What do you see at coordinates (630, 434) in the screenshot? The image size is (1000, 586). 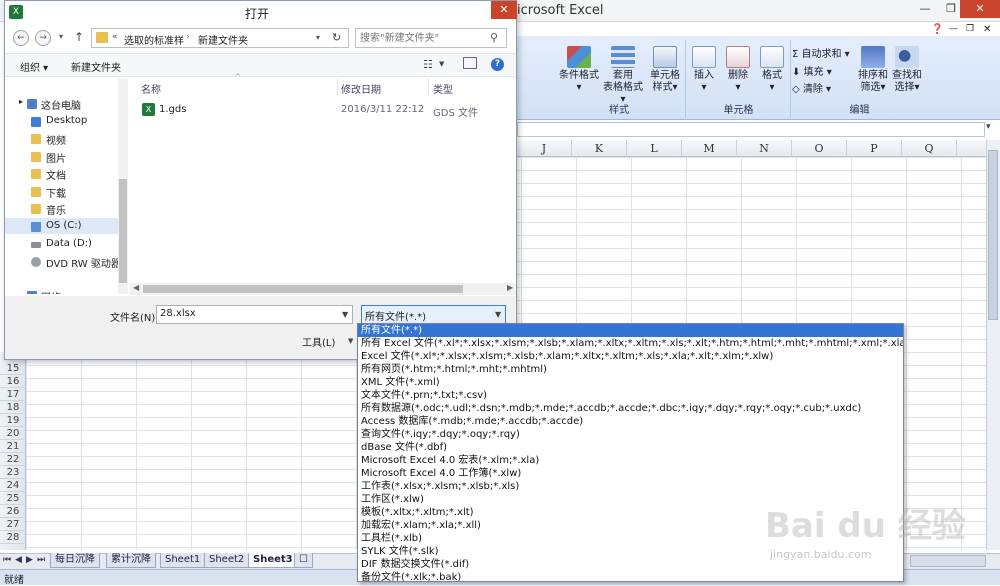 I see `filetype-option: 查询文件(*.iqy;*.dqy;*.oqy;*.rqy)` at bounding box center [630, 434].